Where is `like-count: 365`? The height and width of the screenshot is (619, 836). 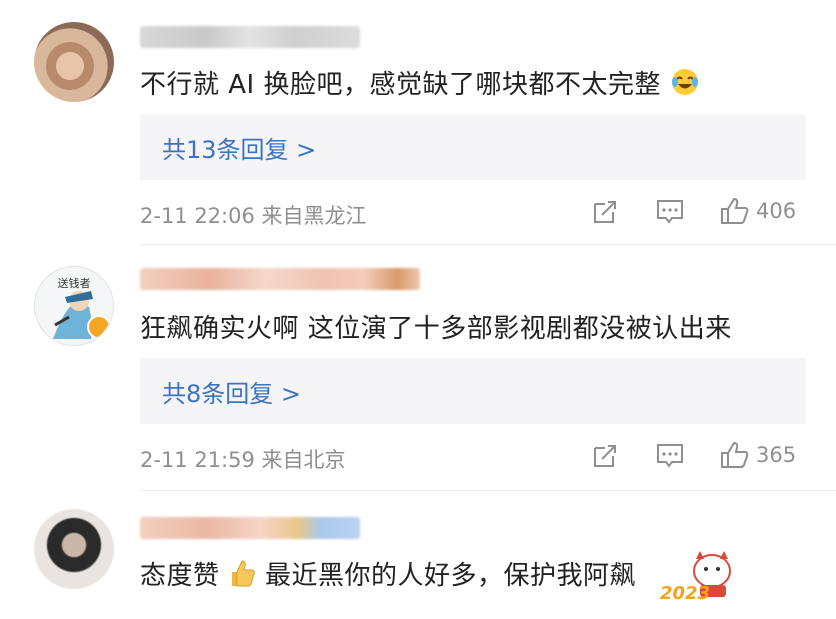
like-count: 365 is located at coordinates (776, 455).